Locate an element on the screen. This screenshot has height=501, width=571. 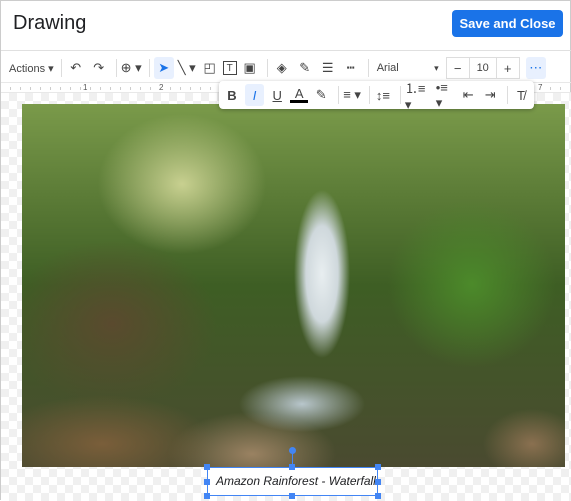
numbered-list-icon: ⒈≡ ▾ is located at coordinates (418, 96).